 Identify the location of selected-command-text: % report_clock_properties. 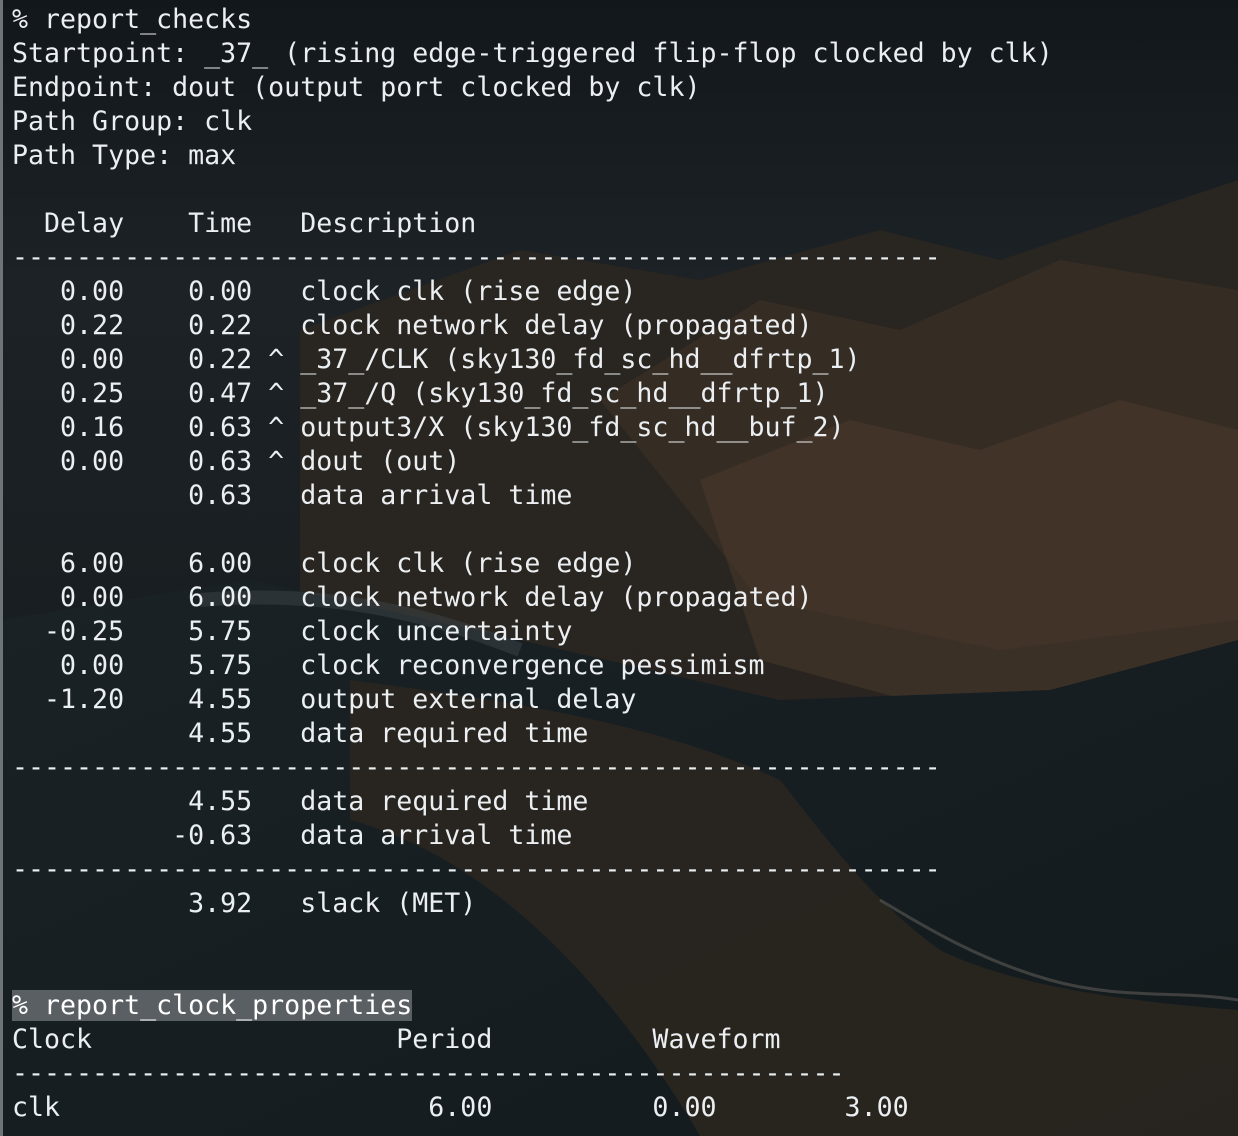
(212, 1005).